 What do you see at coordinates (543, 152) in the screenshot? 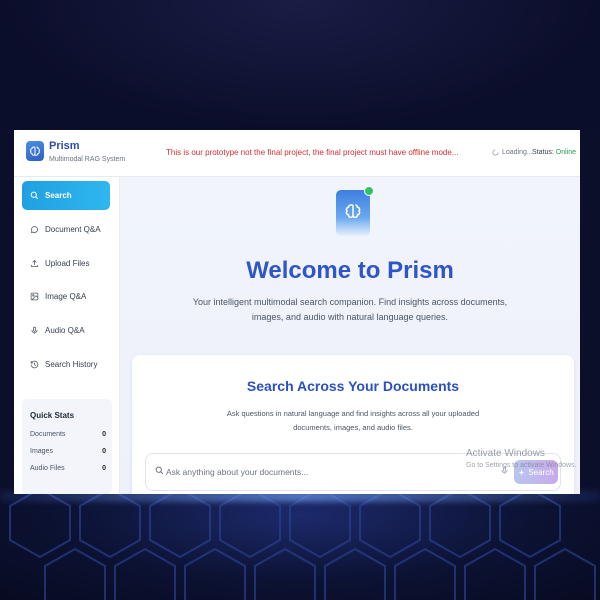
I see `status-label: Status:` at bounding box center [543, 152].